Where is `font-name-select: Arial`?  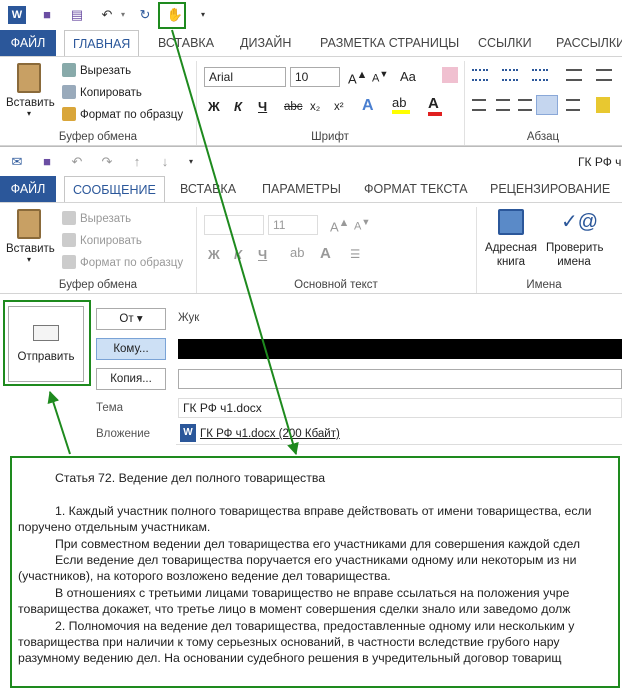 font-name-select: Arial is located at coordinates (245, 77).